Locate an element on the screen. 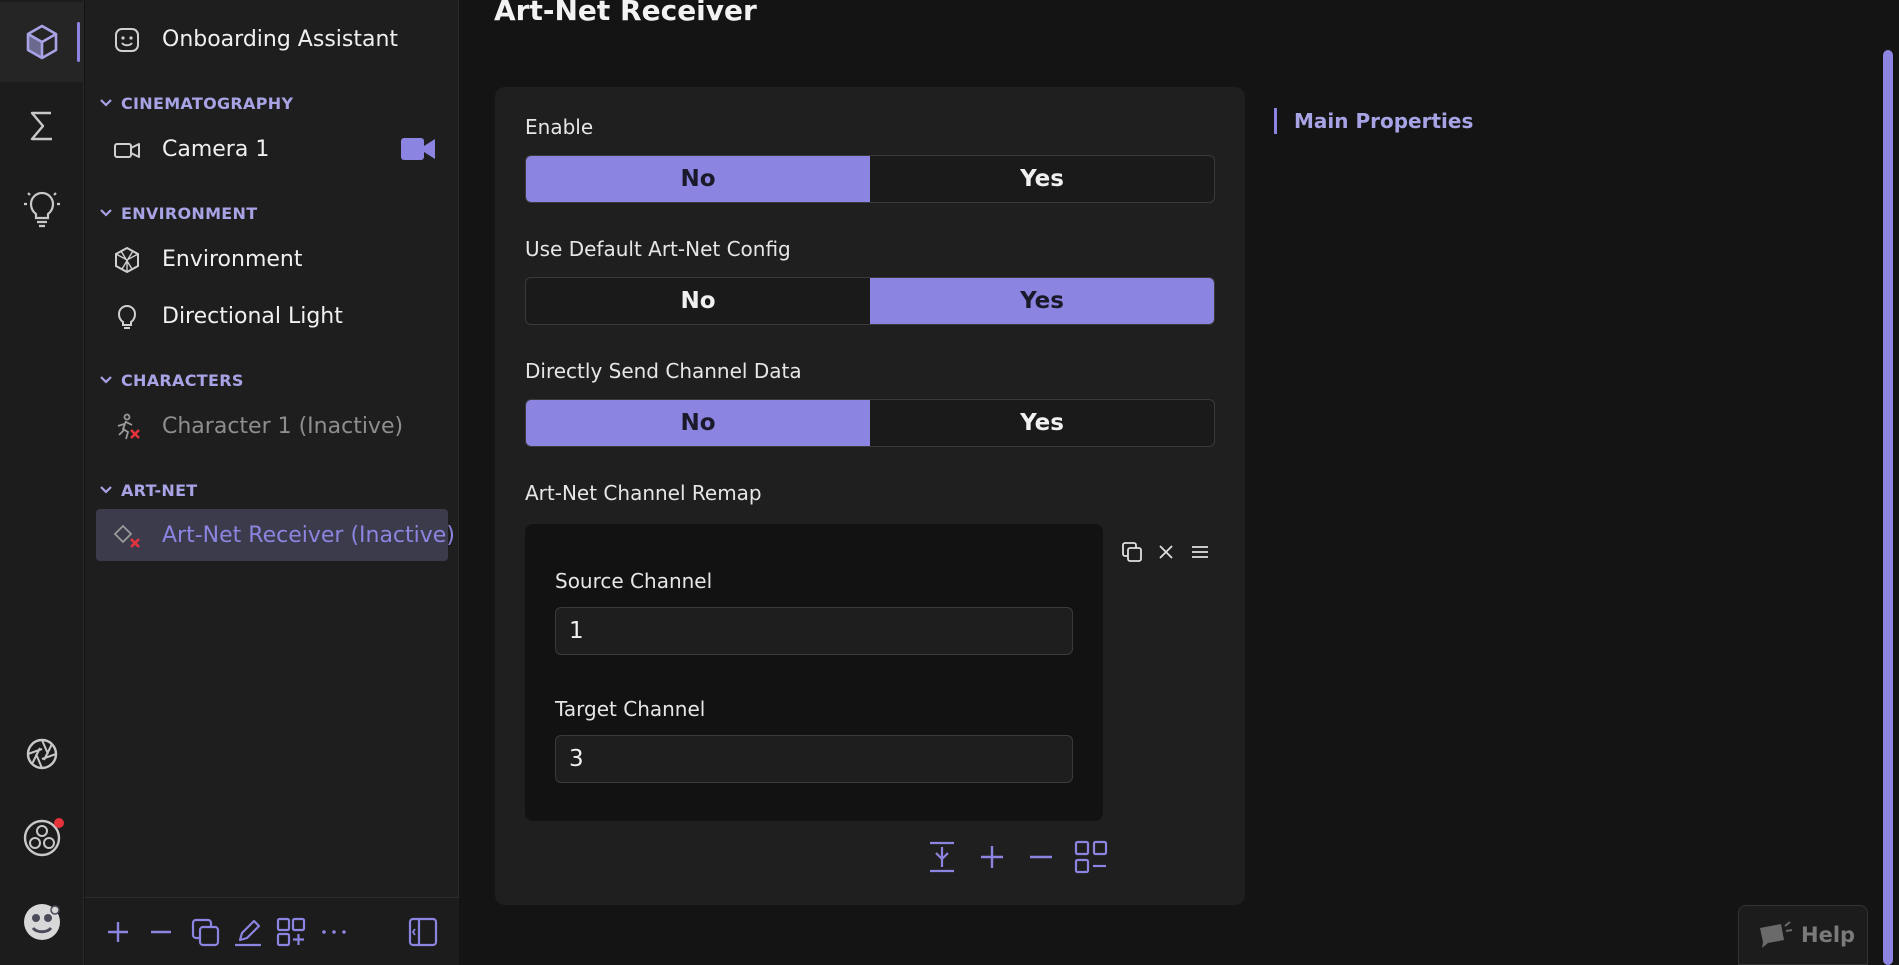  help-button: Help is located at coordinates (1803, 935).